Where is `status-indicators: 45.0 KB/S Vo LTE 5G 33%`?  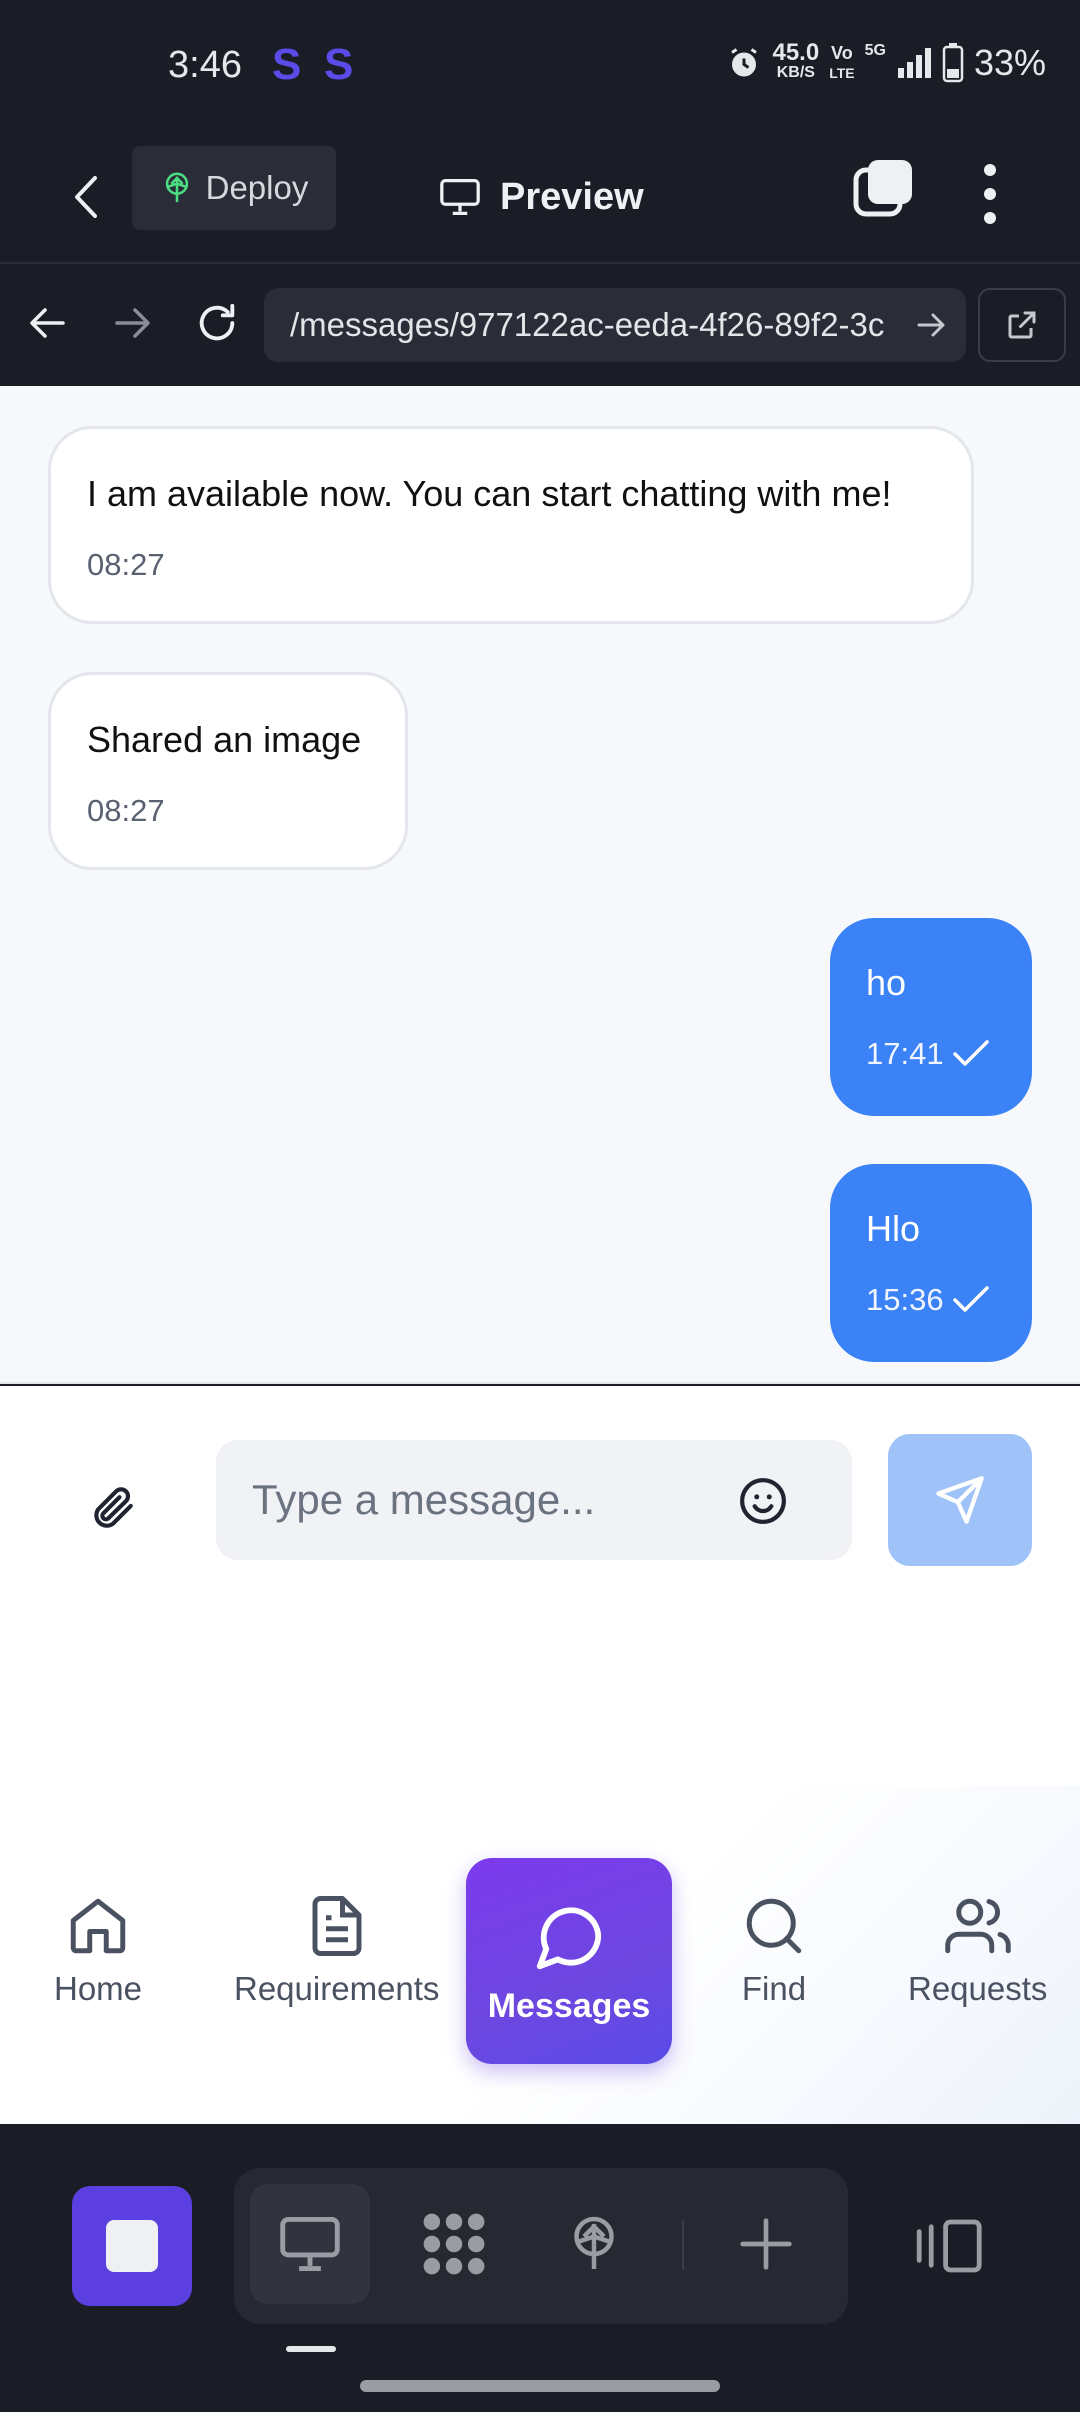 status-indicators: 45.0 KB/S Vo LTE 5G 33% is located at coordinates (886, 61).